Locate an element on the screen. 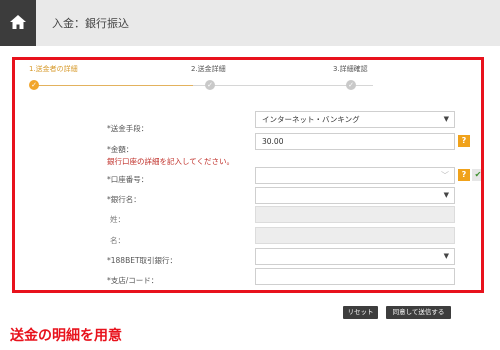 This screenshot has width=500, height=350. method-select: インターネット・バンキング ▼ is located at coordinates (355, 119).